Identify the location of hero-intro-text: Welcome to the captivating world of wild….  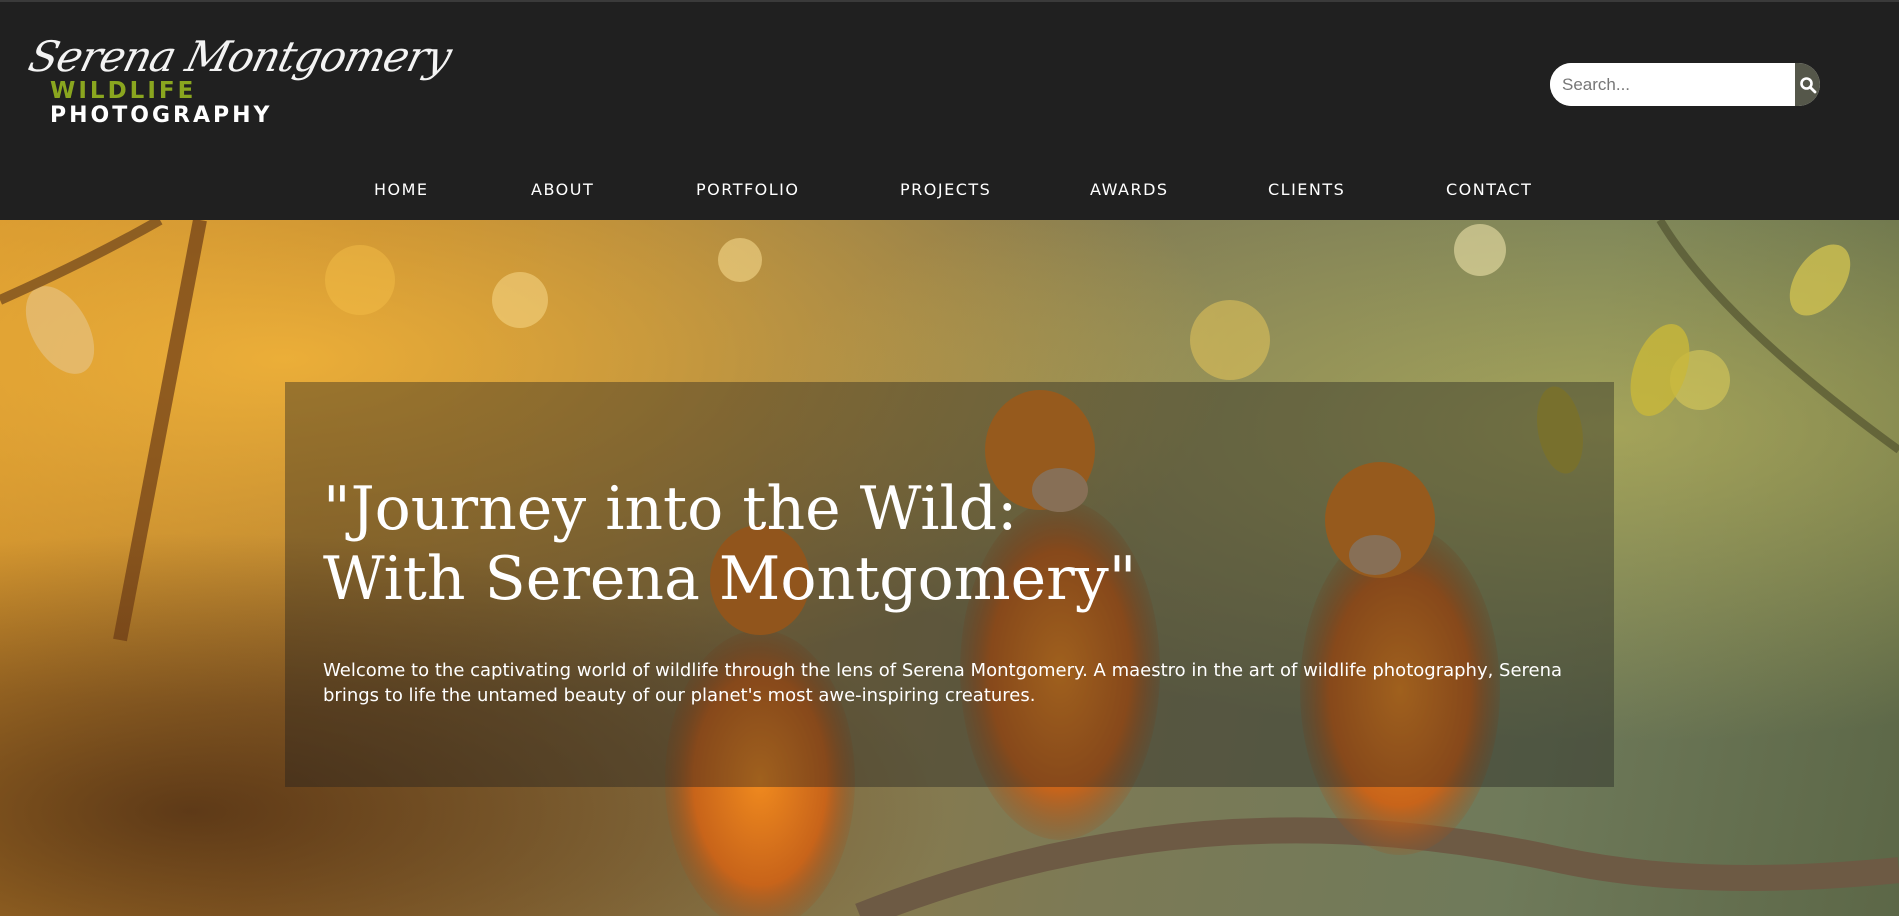
(943, 683).